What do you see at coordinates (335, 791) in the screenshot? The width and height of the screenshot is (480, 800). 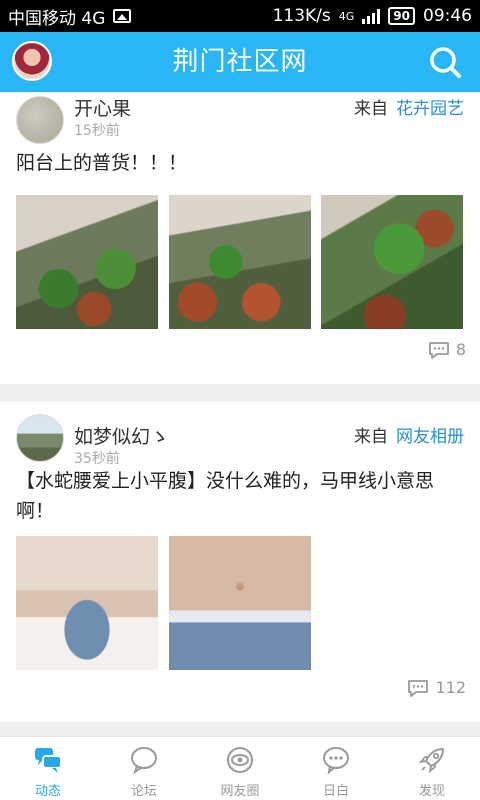 I see `nav-label: 日白` at bounding box center [335, 791].